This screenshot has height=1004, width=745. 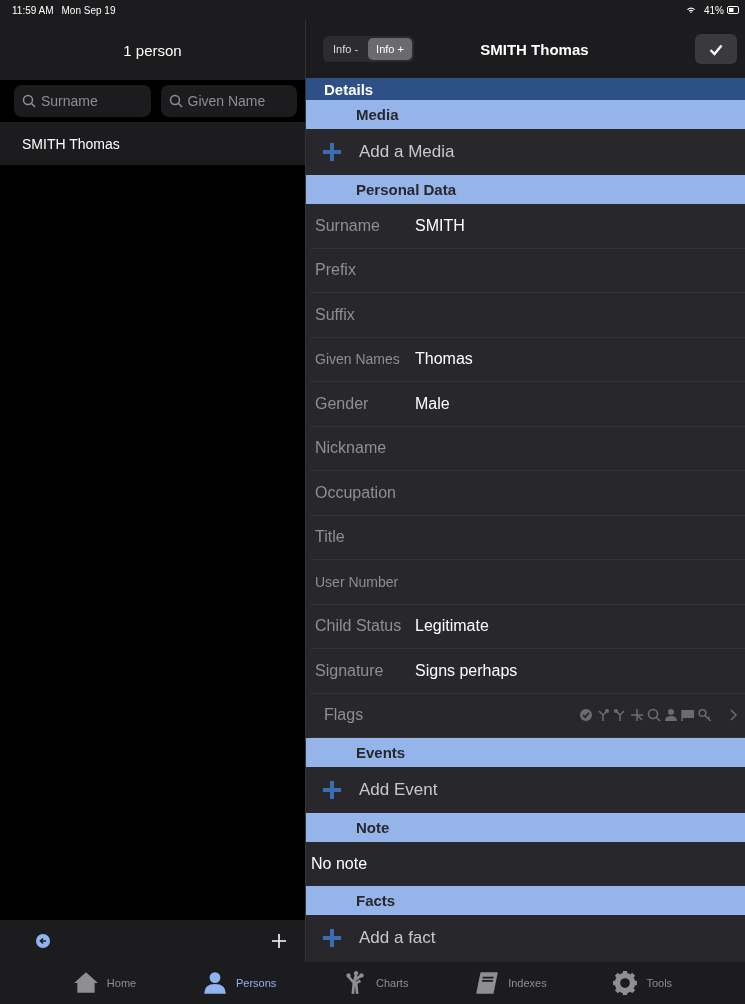 I want to click on search-field: Given Name, so click(x=228, y=101).